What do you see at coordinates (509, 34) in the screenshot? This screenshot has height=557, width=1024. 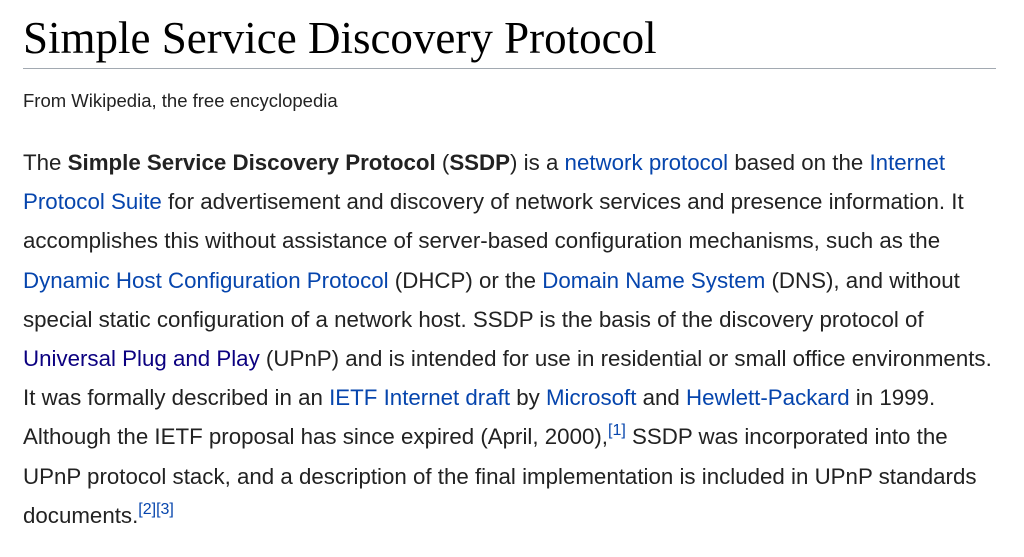 I see `page-title: Simple Service Discovery Protocol` at bounding box center [509, 34].